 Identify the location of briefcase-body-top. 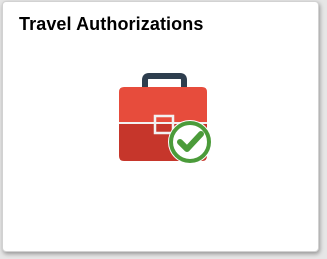
(163, 105).